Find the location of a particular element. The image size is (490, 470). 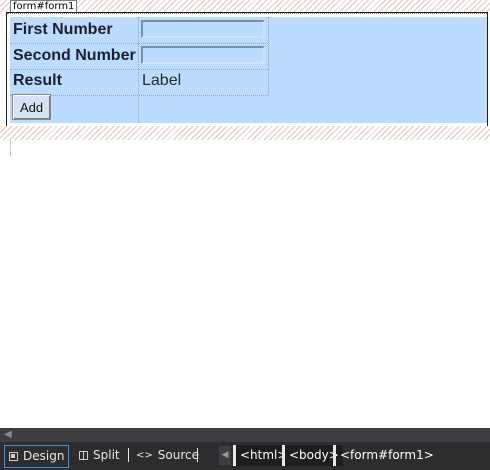

split-view-icon is located at coordinates (83, 455).